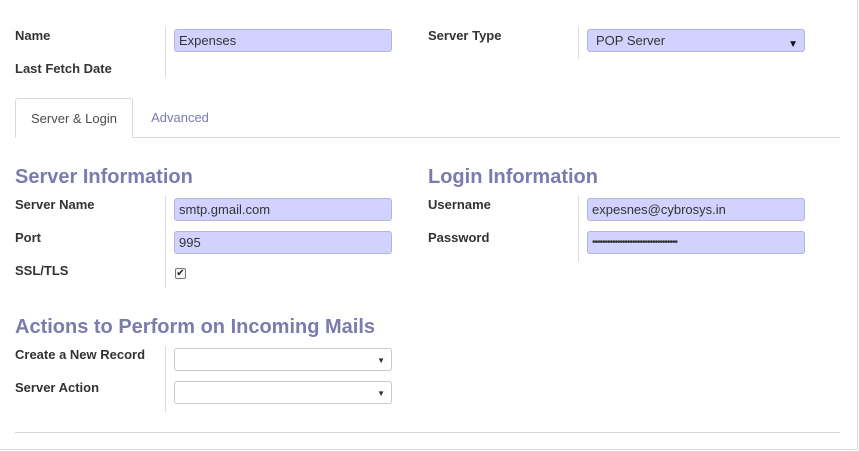 The image size is (859, 451). I want to click on port-field: 995, so click(283, 242).